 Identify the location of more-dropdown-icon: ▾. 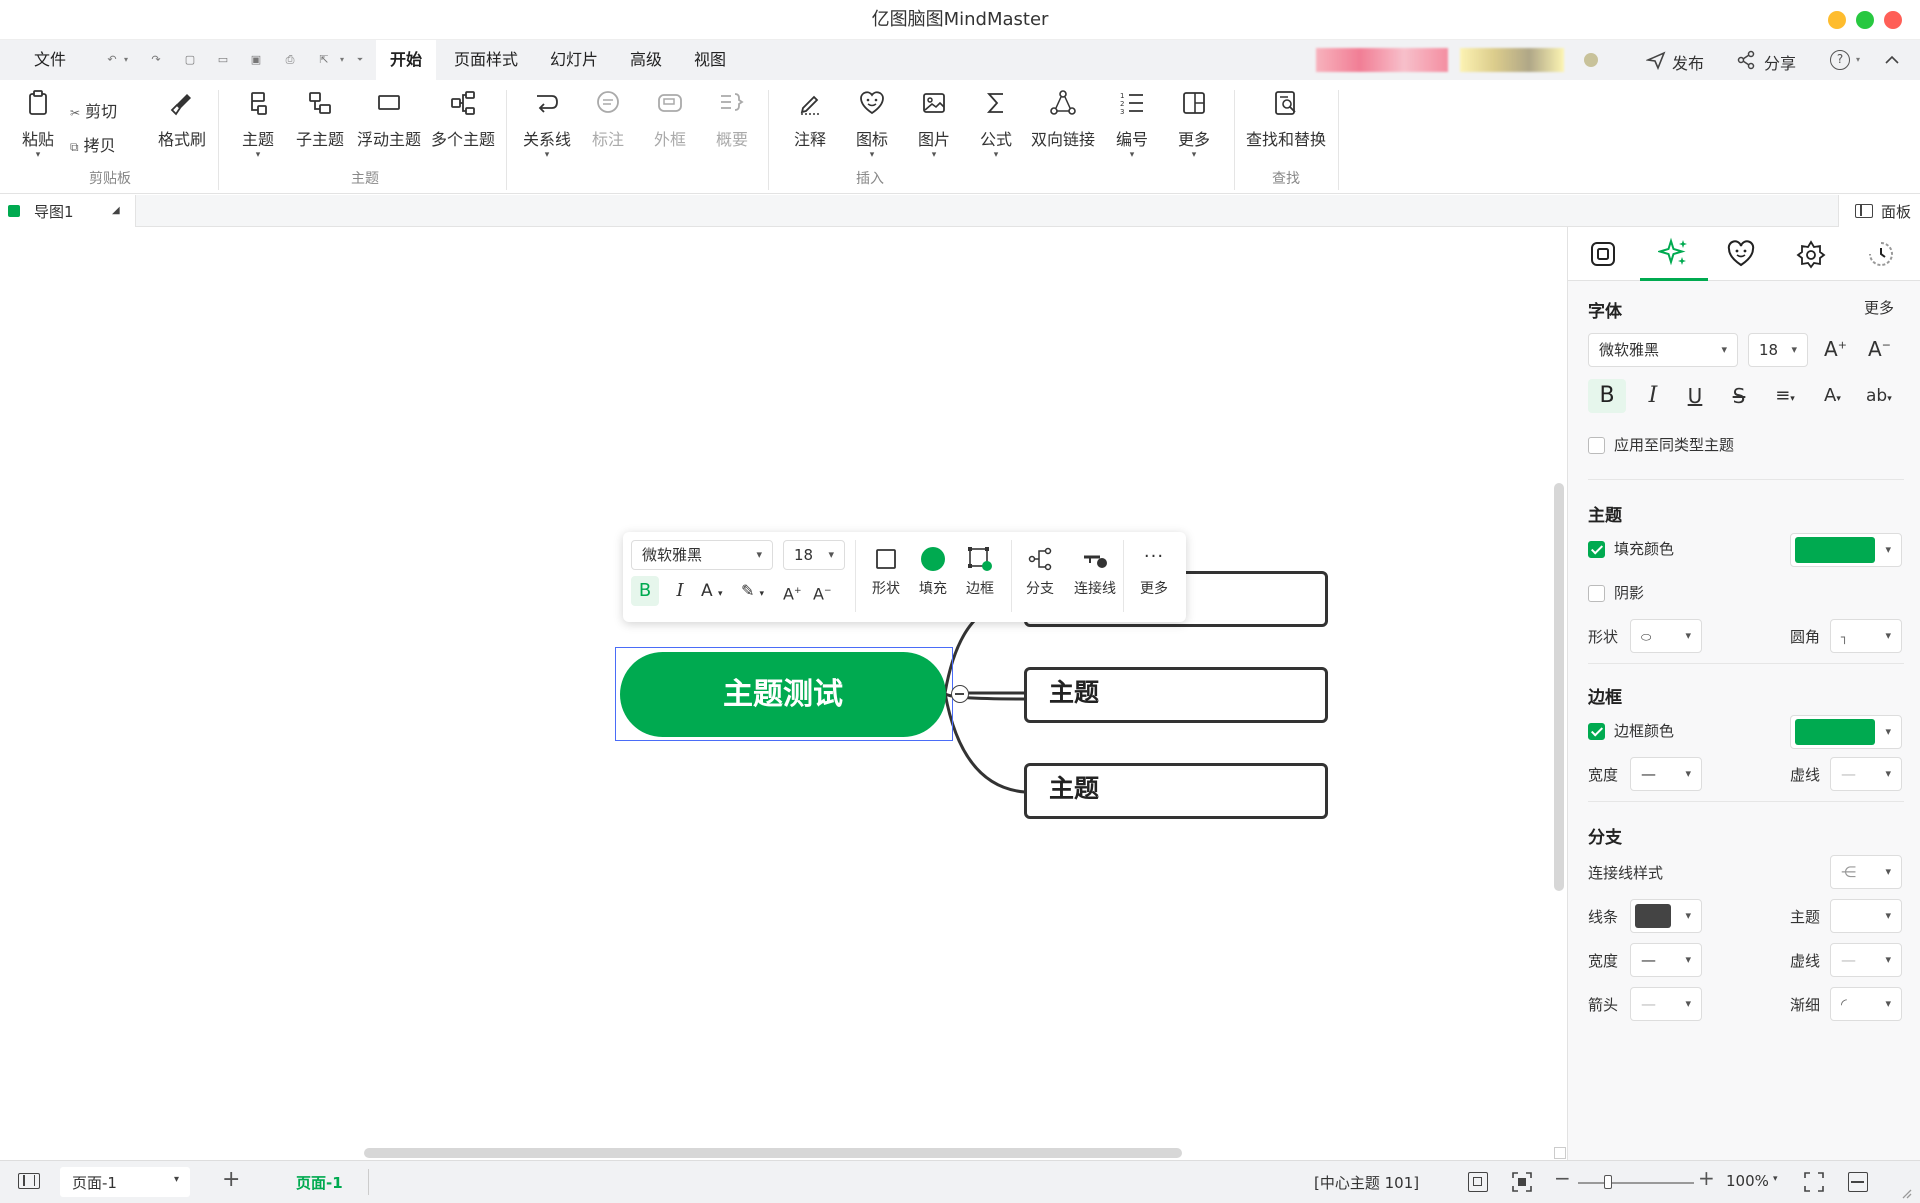
(1194, 155).